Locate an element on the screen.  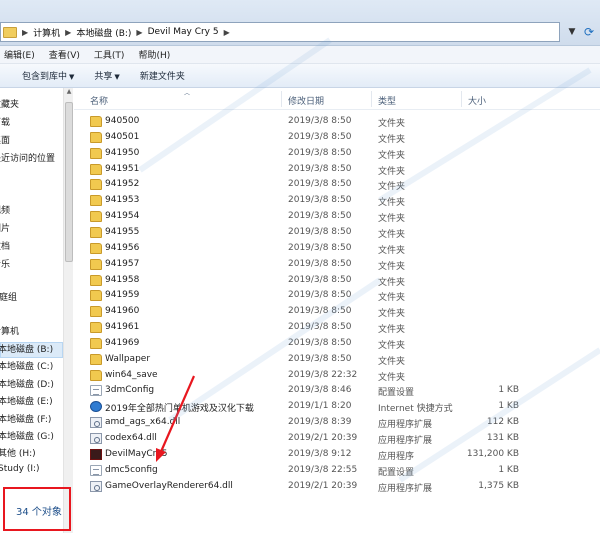
nav-drive-h: 其他 (H:) is located at coordinates (18, 452).